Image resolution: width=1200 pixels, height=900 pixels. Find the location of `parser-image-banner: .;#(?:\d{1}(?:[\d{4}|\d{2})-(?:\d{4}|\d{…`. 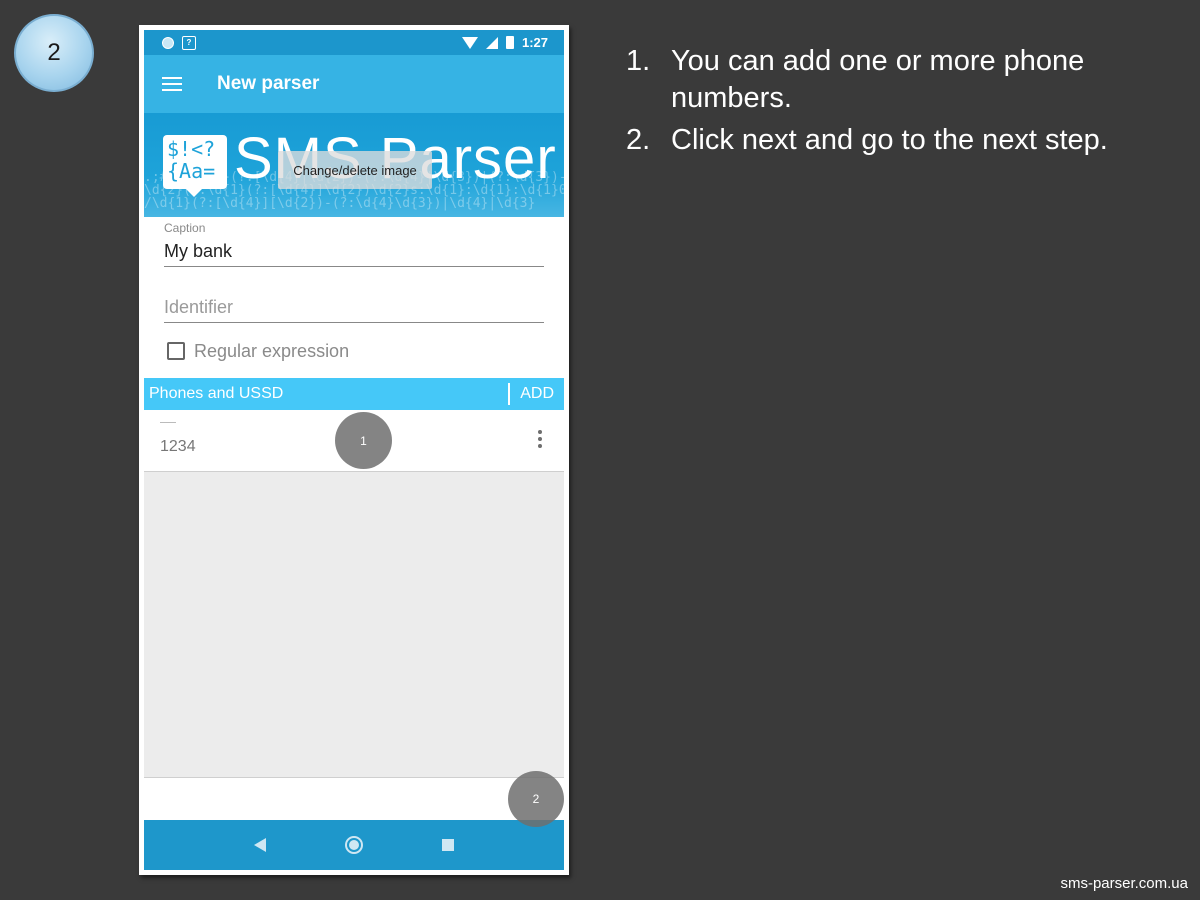

parser-image-banner: .;#(?:\d{1}(?:[\d{4}|\d{2})-(?:\d{4}|\d{… is located at coordinates (354, 165).